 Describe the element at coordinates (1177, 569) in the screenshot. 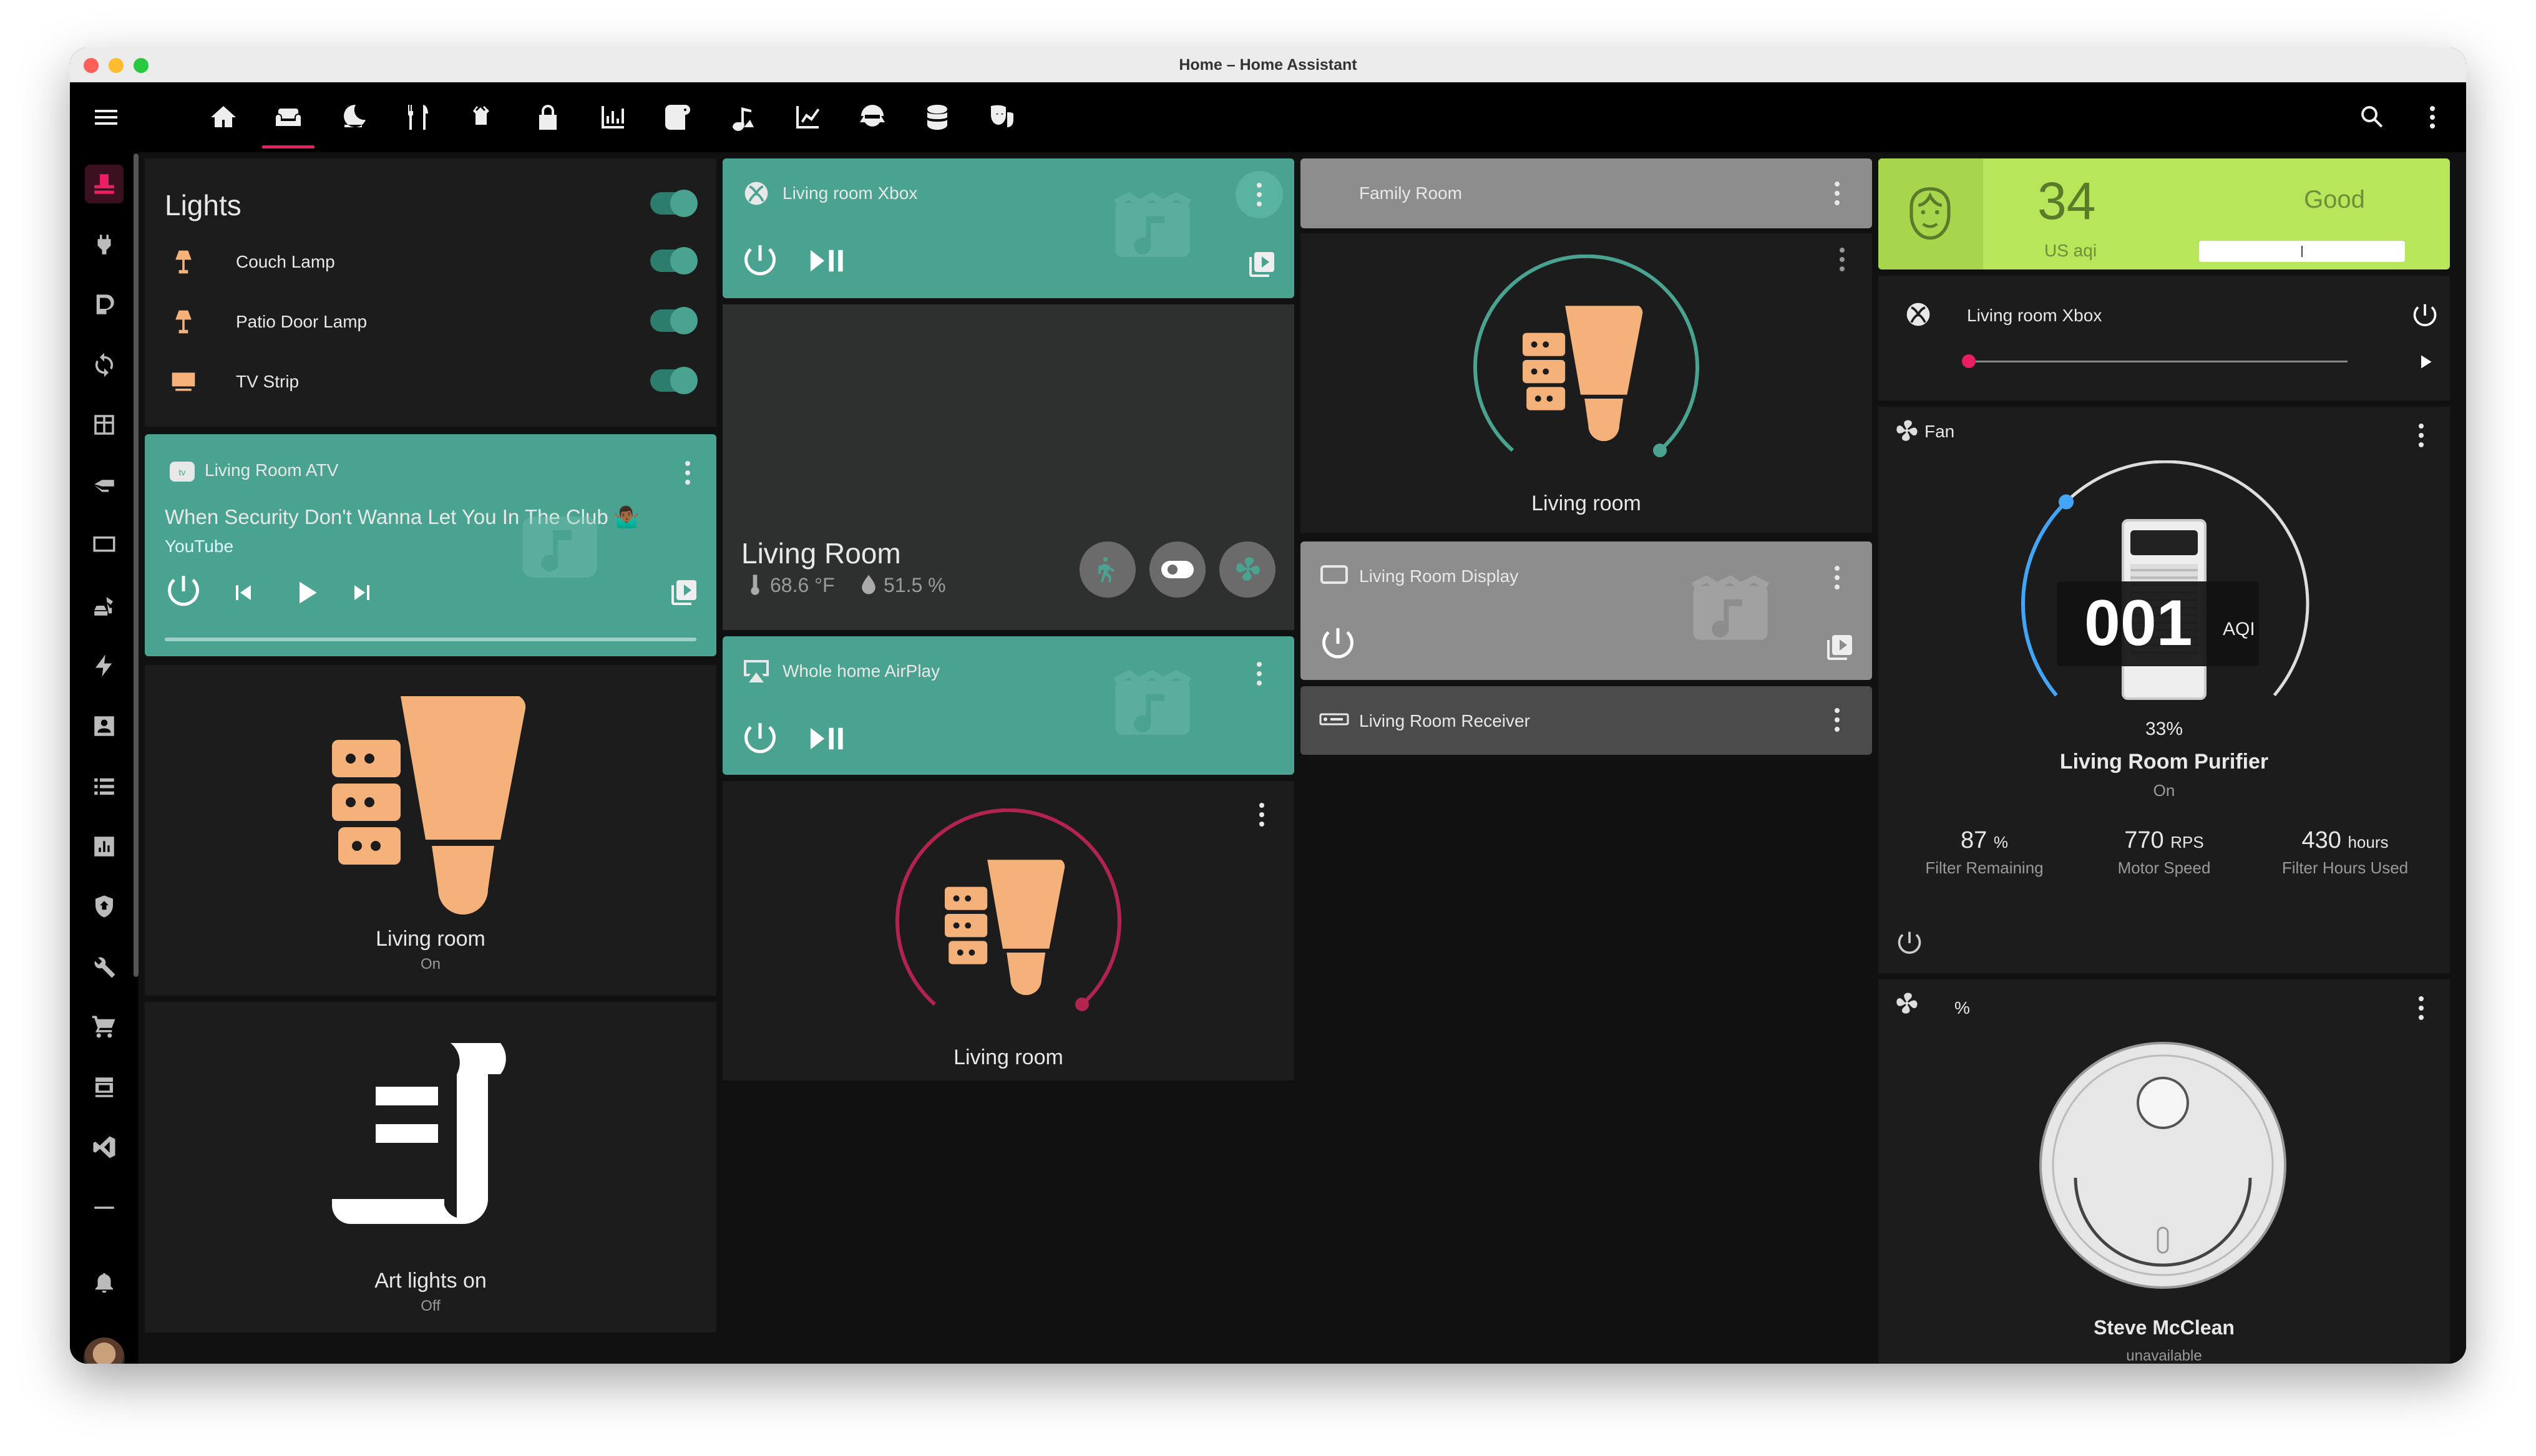

I see `toggle-chip` at that location.